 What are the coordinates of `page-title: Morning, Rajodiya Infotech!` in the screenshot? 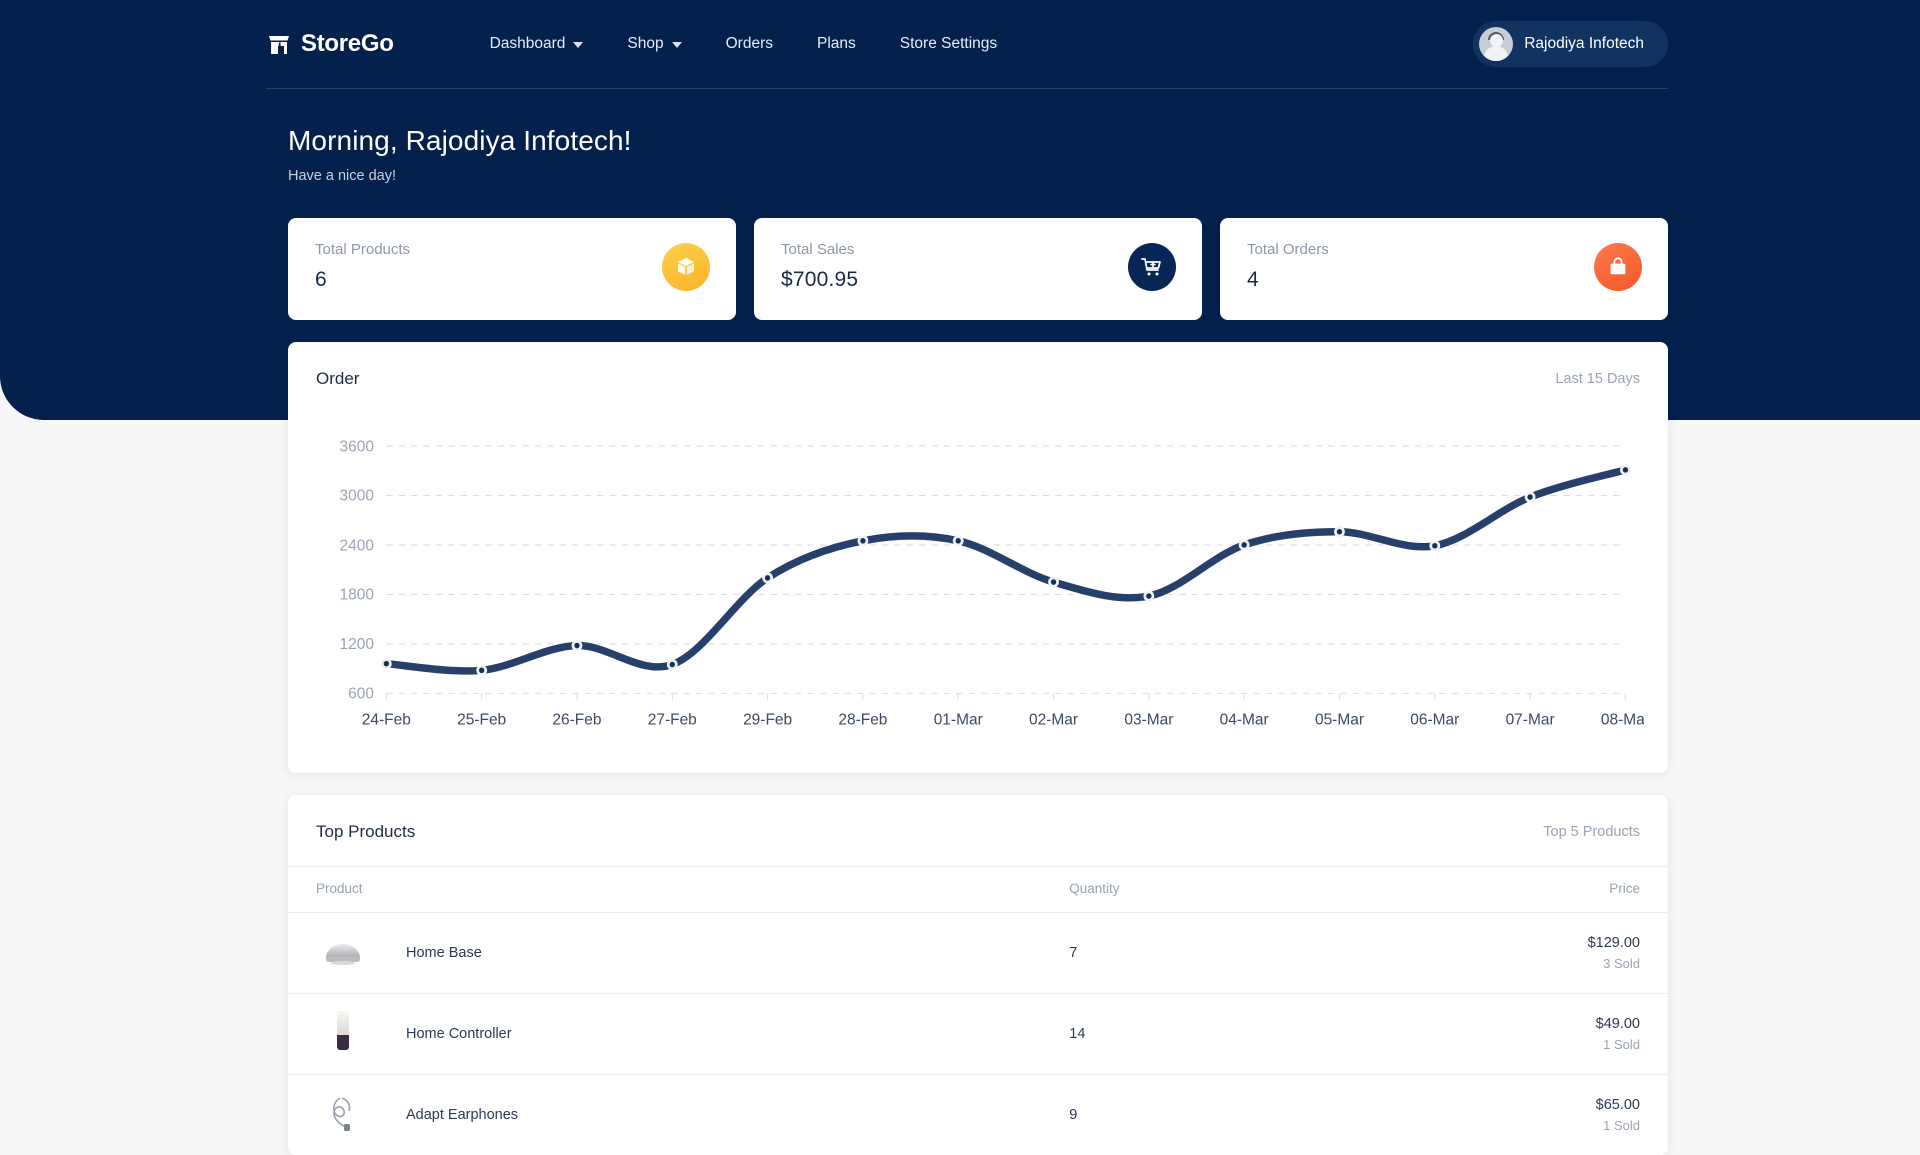 It's located at (1104, 141).